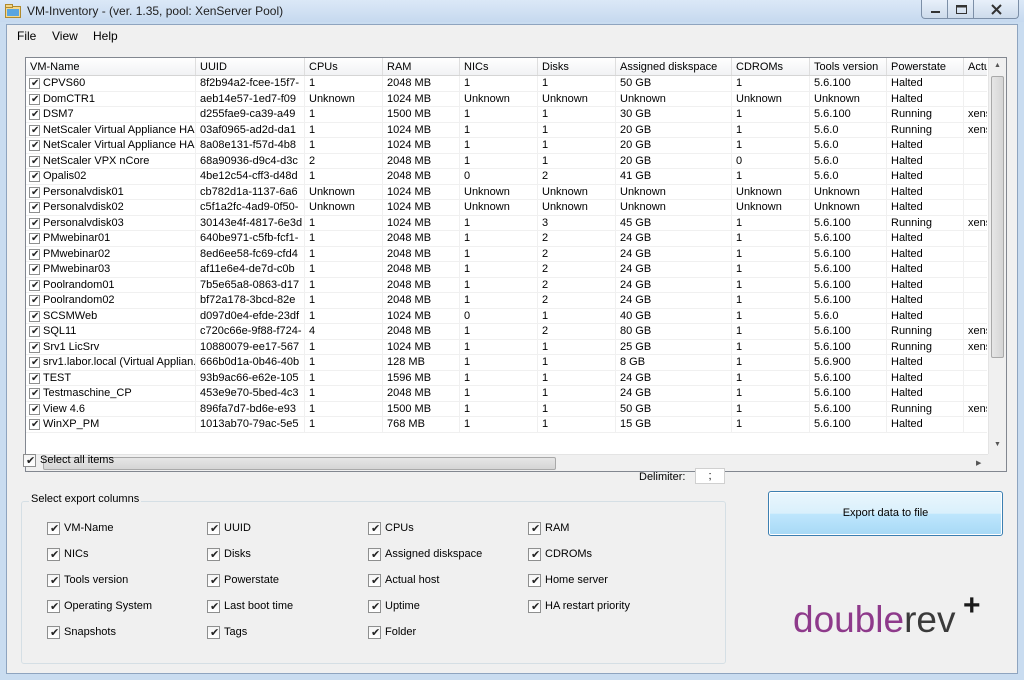 This screenshot has width=1024, height=680. What do you see at coordinates (65, 36) in the screenshot?
I see `menu-view: View` at bounding box center [65, 36].